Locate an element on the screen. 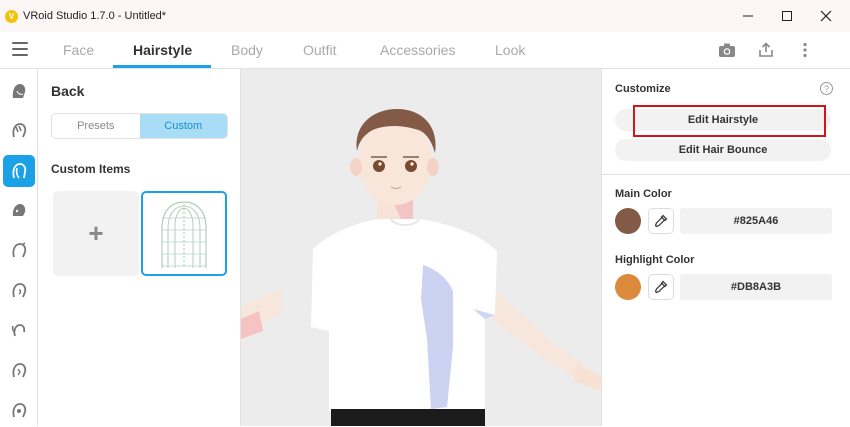 The image size is (850, 427). maximize-button is located at coordinates (787, 16).